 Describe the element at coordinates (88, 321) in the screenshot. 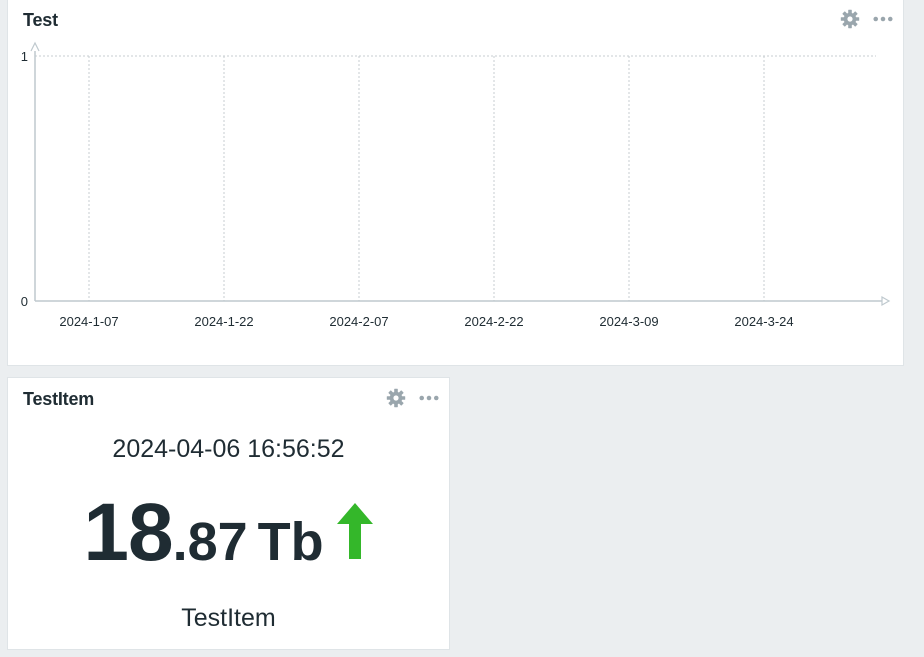

I see `x-tick-label: 2024-1-07` at that location.